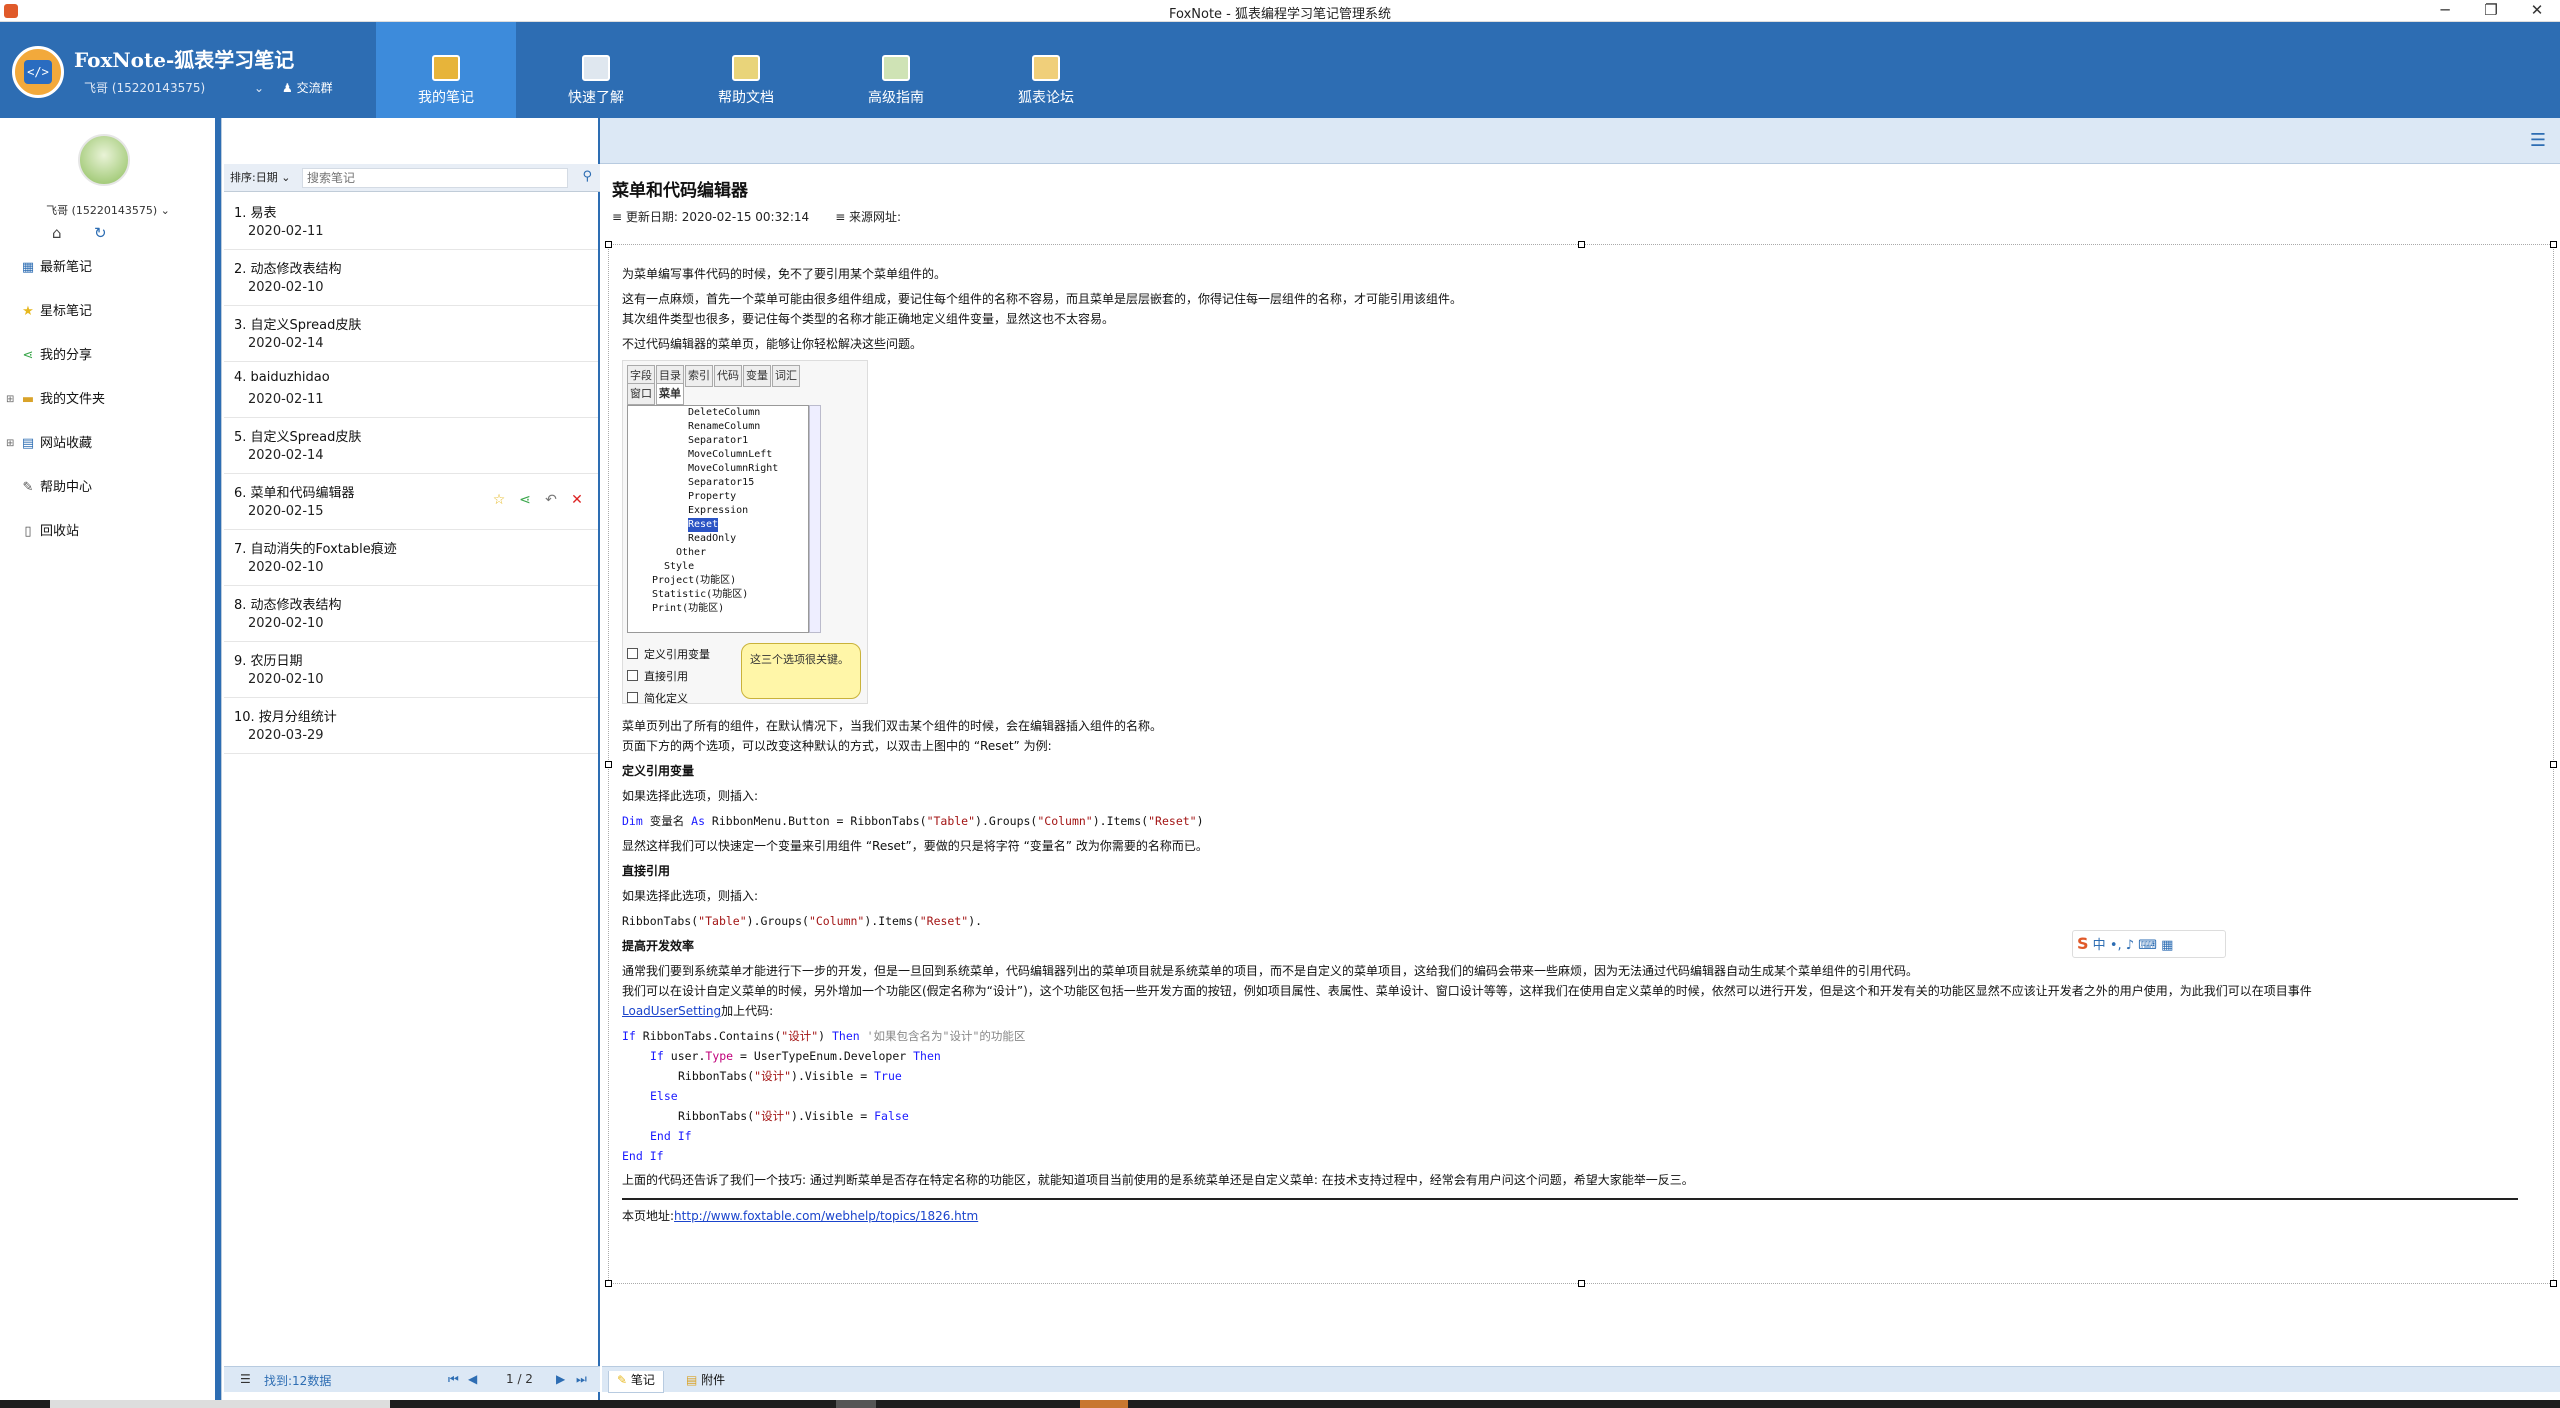  What do you see at coordinates (499, 500) in the screenshot?
I see `star-icon: ☆` at bounding box center [499, 500].